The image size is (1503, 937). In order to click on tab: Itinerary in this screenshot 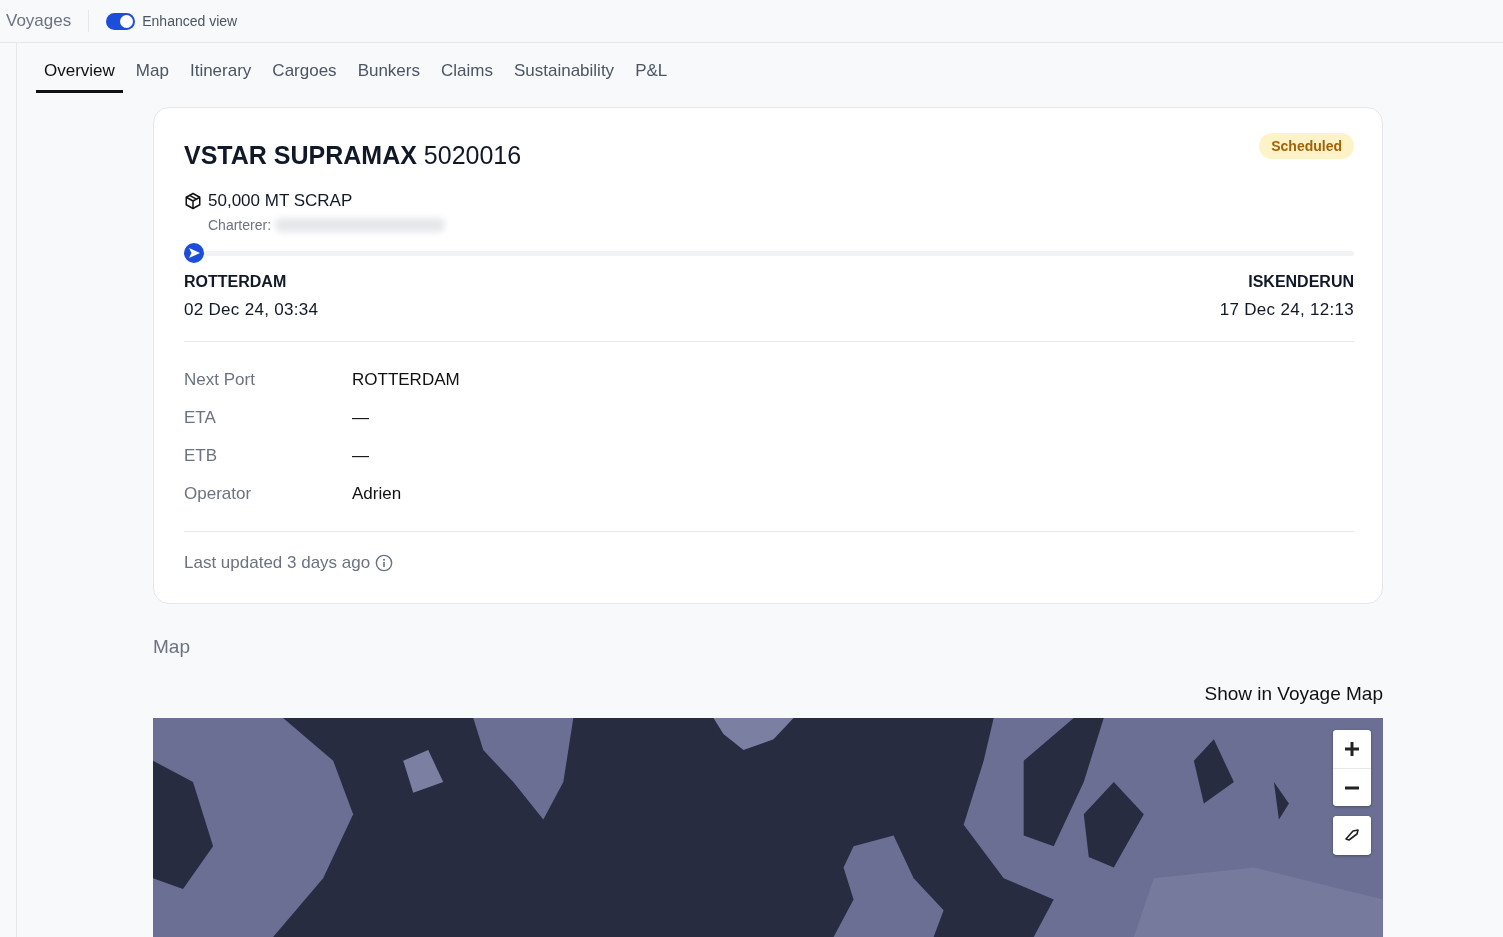, I will do `click(220, 76)`.